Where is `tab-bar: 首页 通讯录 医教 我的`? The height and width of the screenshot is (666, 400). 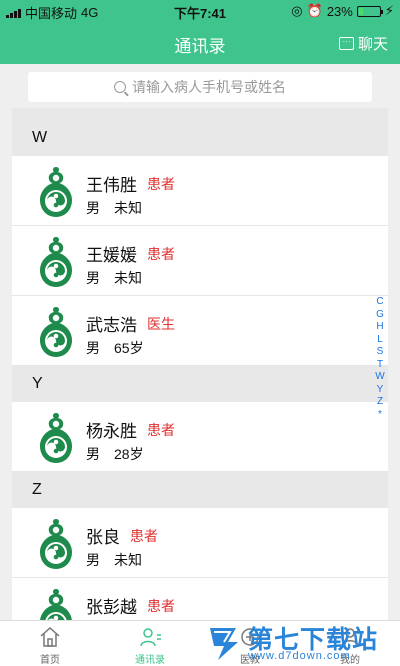
tab-bar: 首页 通讯录 医教 我的 is located at coordinates (200, 643).